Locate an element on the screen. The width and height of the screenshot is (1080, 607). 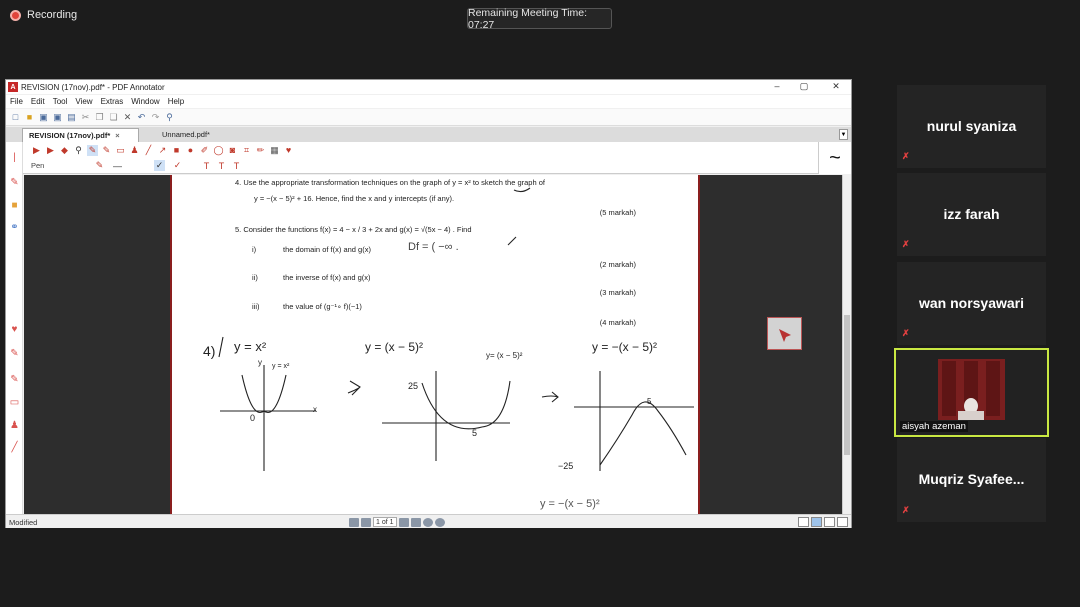
select-arrow-icon: ▶ is located at coordinates (36, 150).